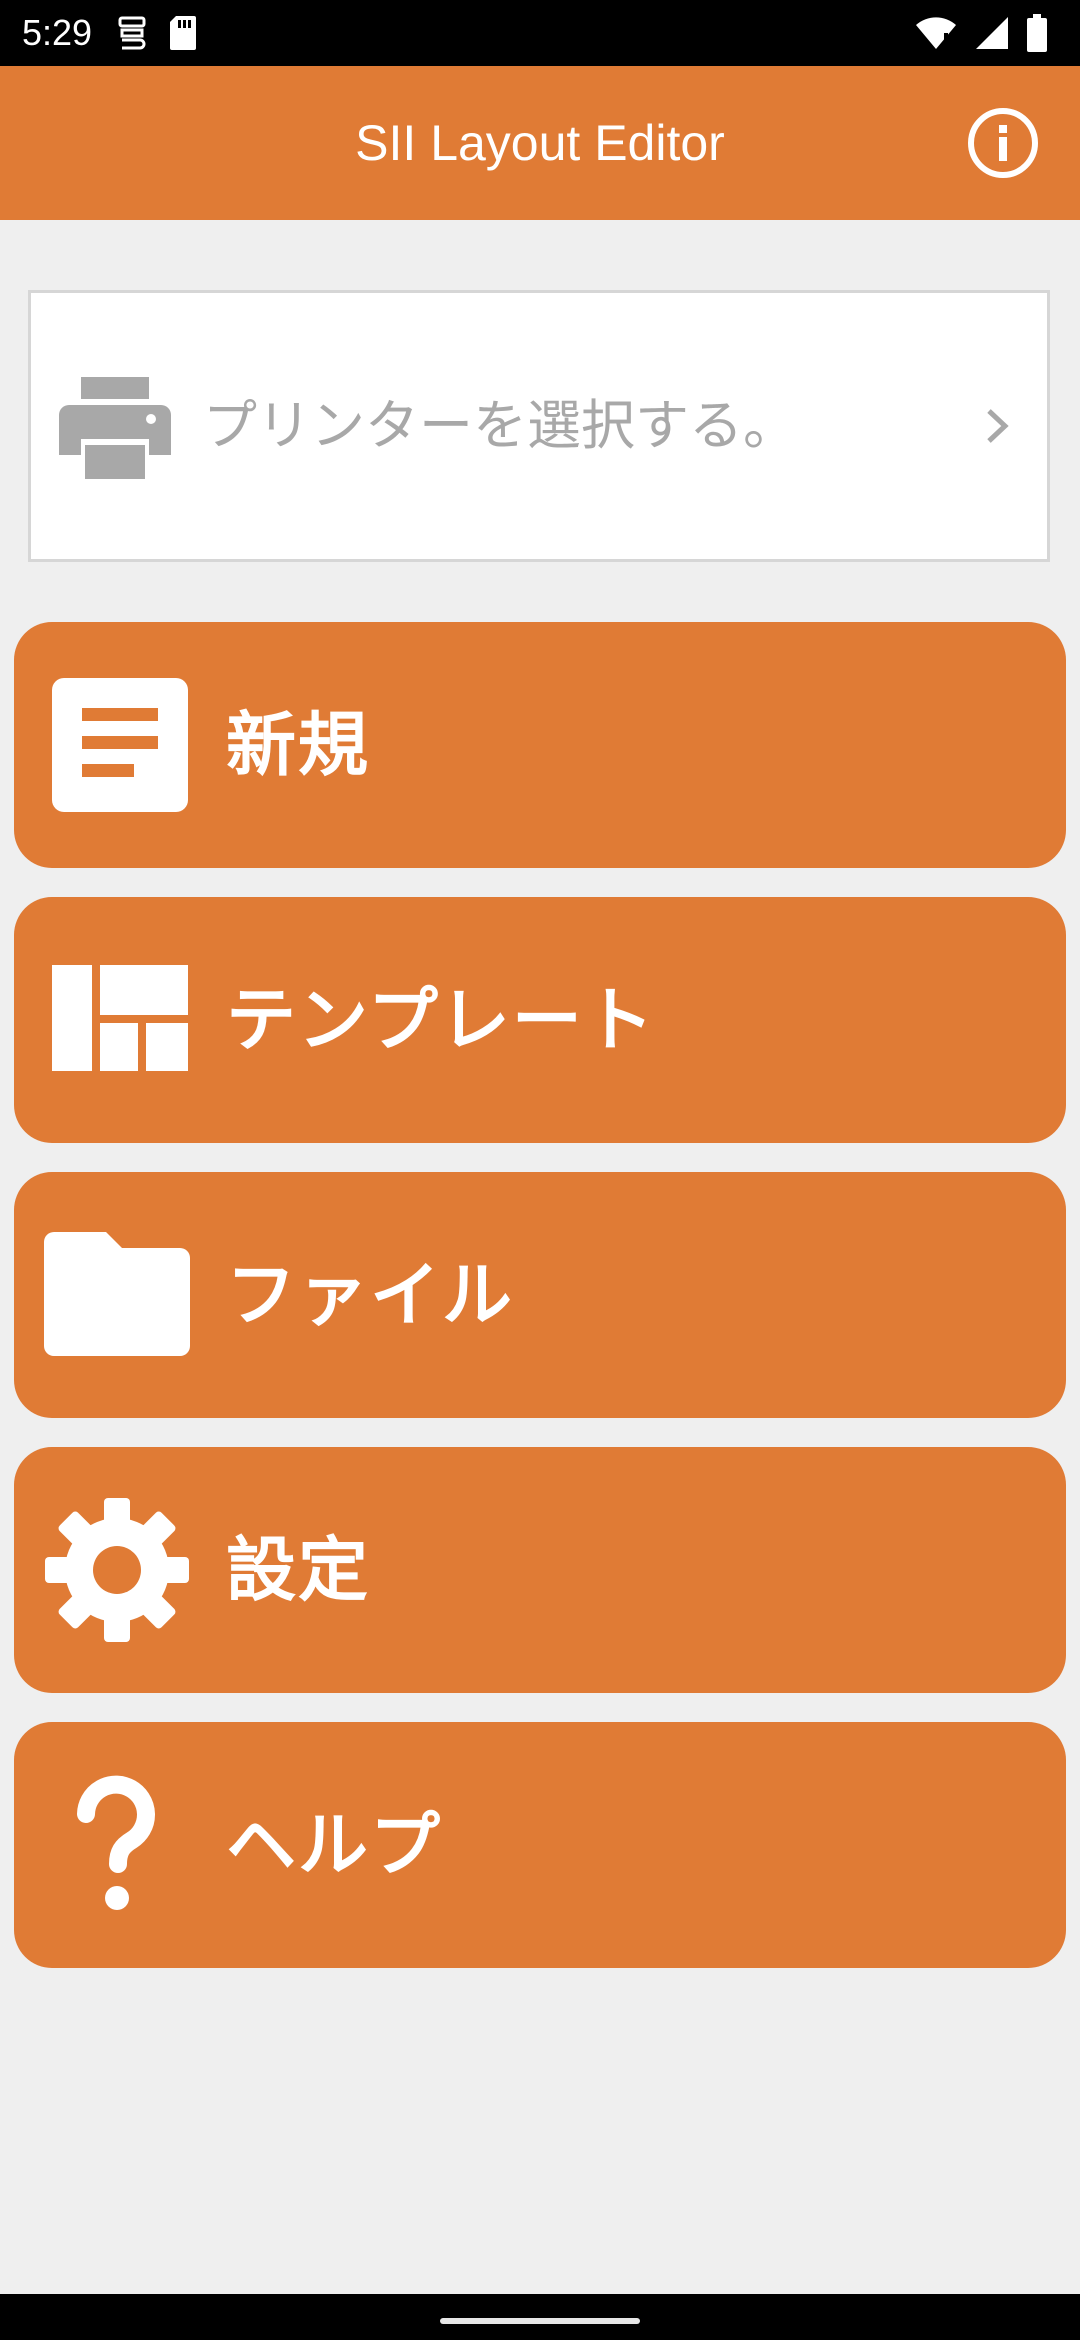 This screenshot has height=2340, width=1080. I want to click on printer-select-label: プリンターを選択する。, so click(500, 425).